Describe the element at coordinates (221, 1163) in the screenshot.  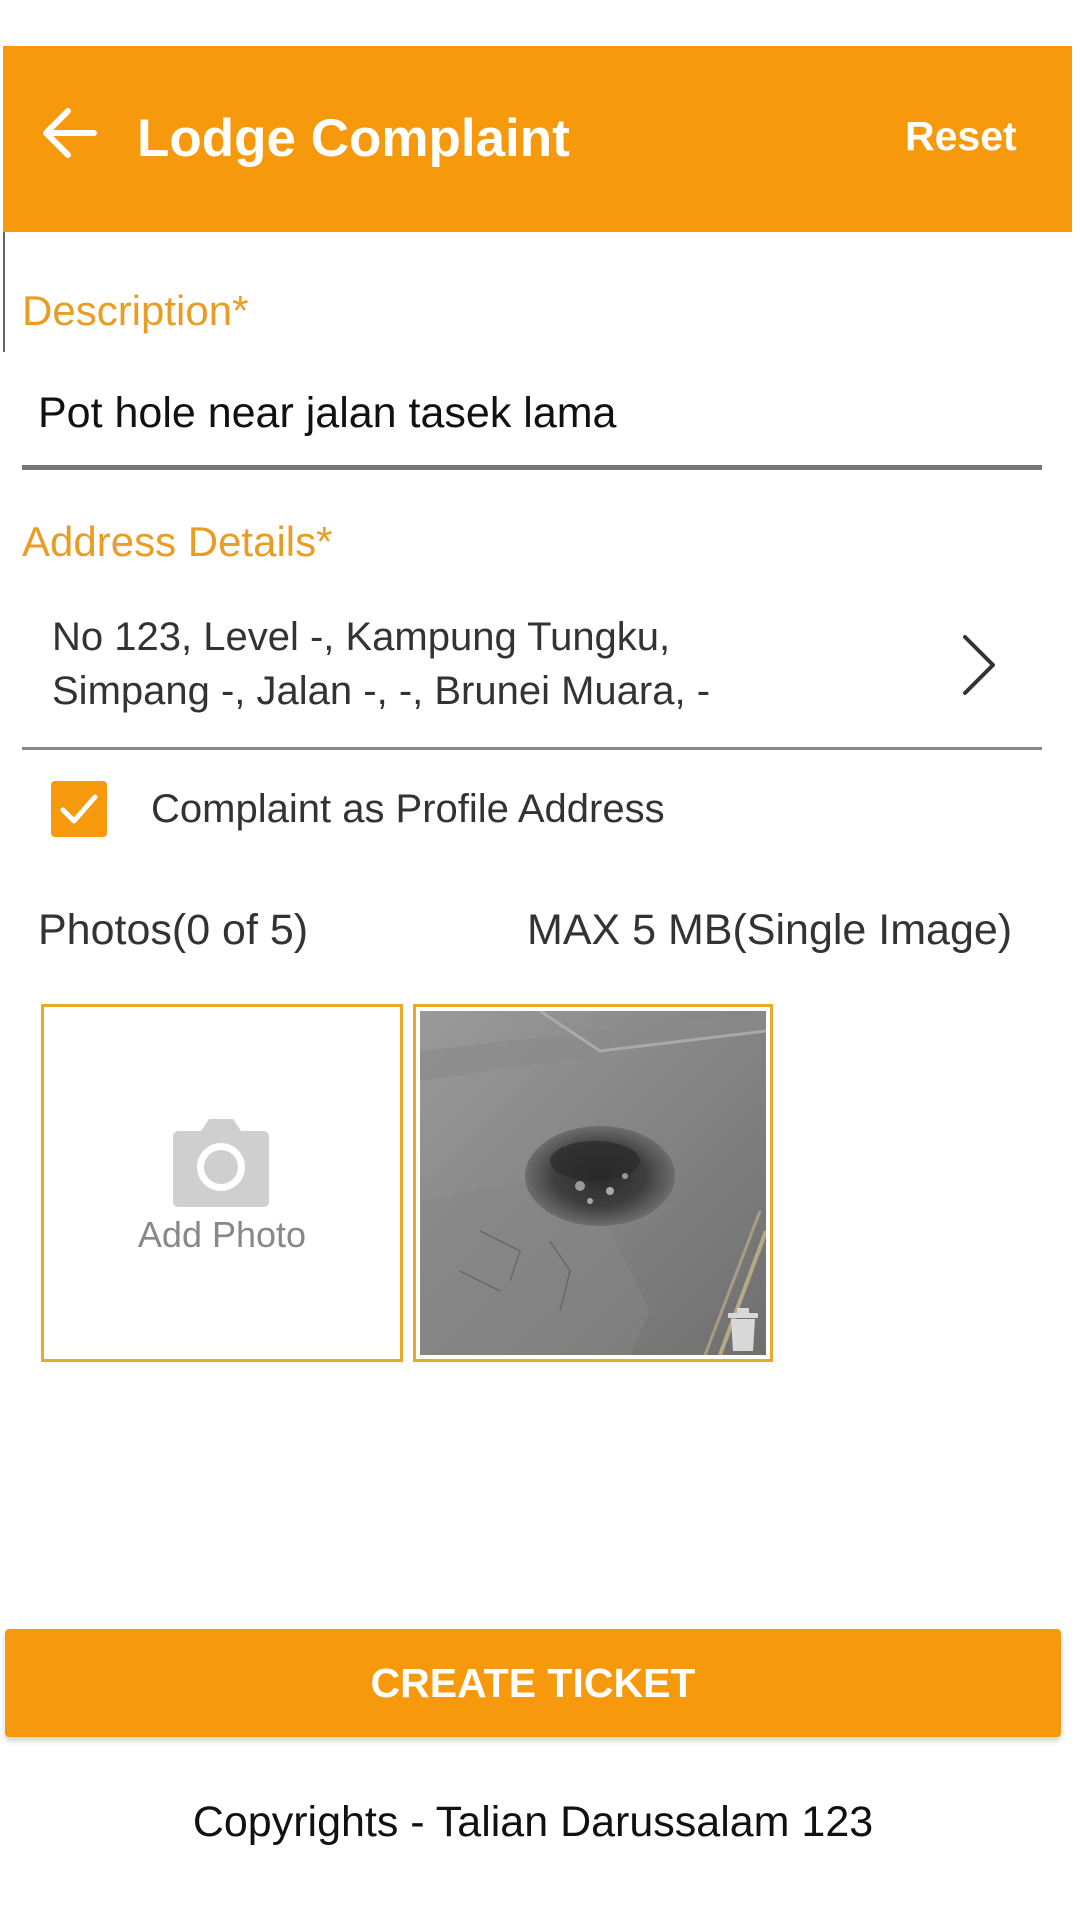
I see `camera-icon` at that location.